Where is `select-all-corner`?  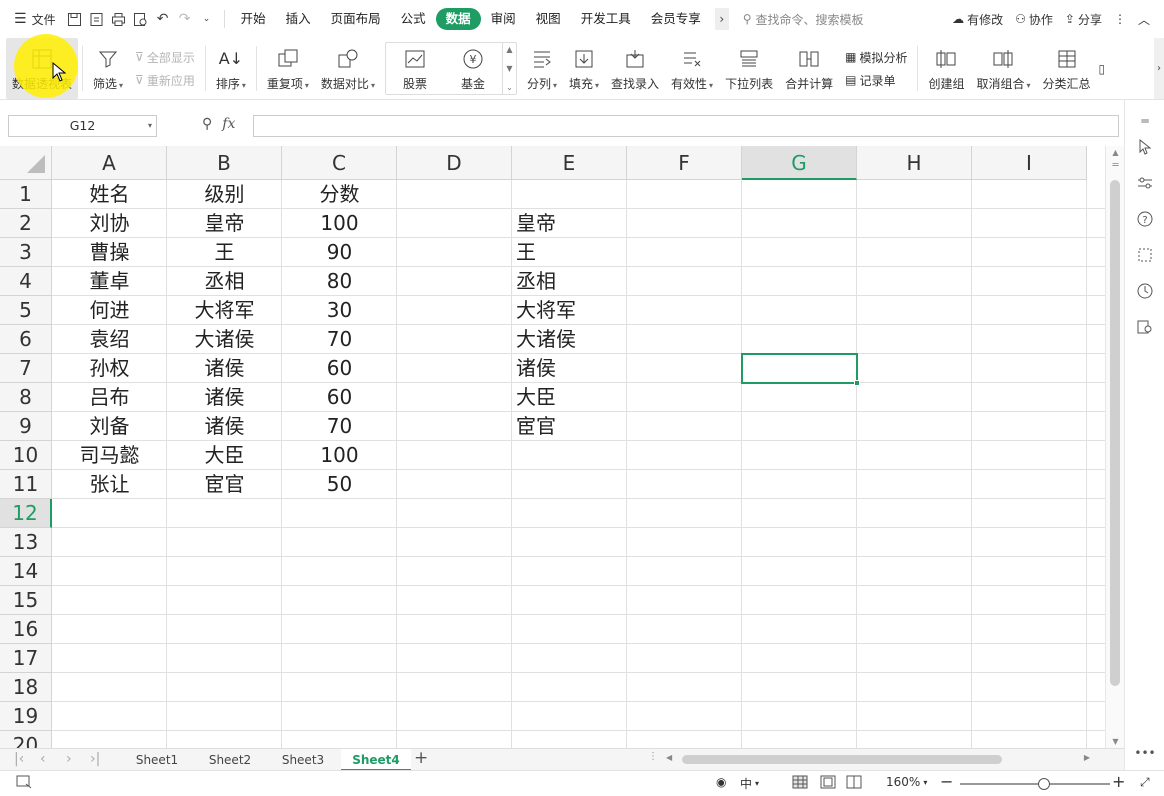 select-all-corner is located at coordinates (26, 163).